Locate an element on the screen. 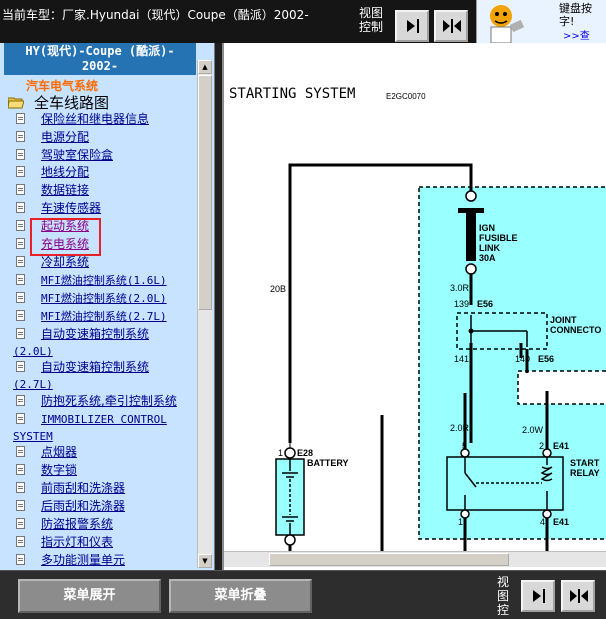  diagram-hscroll-thumb is located at coordinates (389, 559).